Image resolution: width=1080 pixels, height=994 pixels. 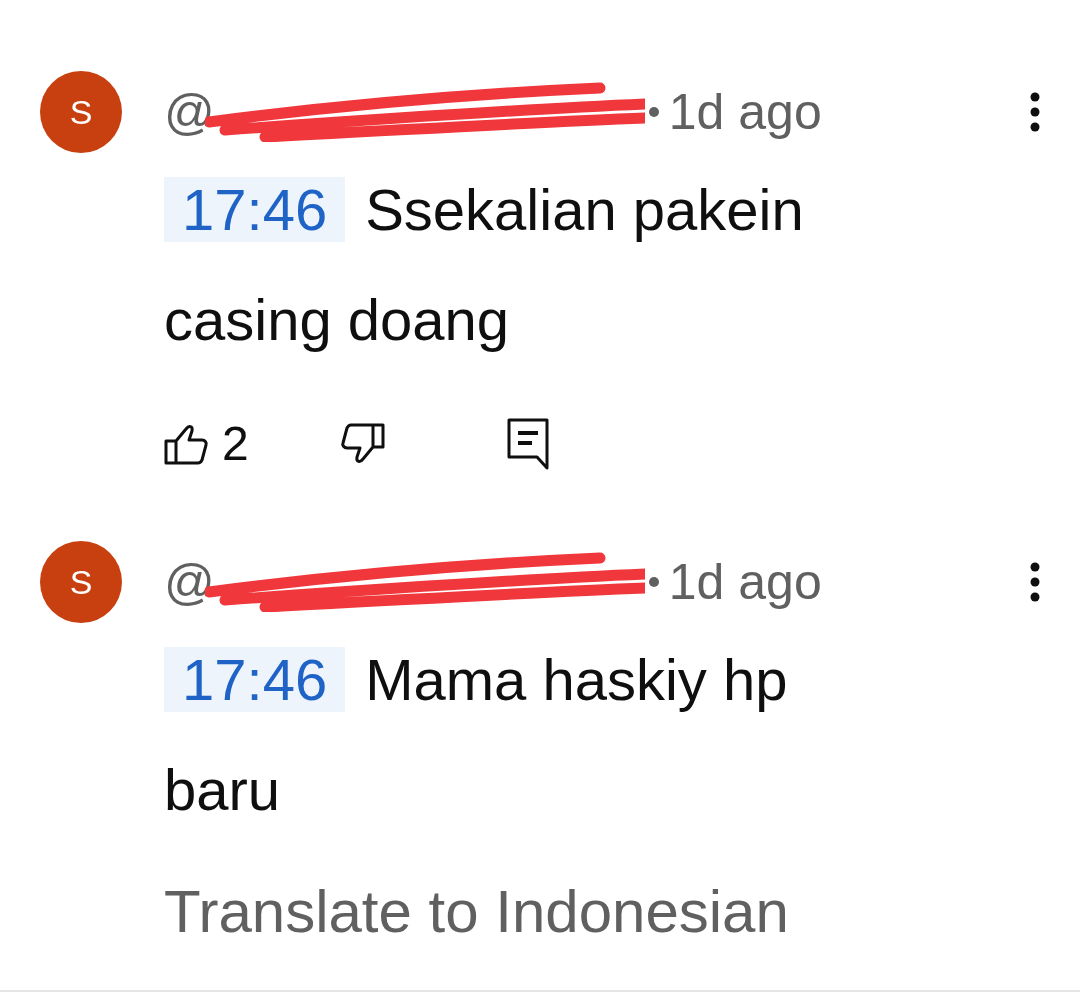 What do you see at coordinates (576, 679) in the screenshot?
I see `comment-text-line: Mama haskiy hp` at bounding box center [576, 679].